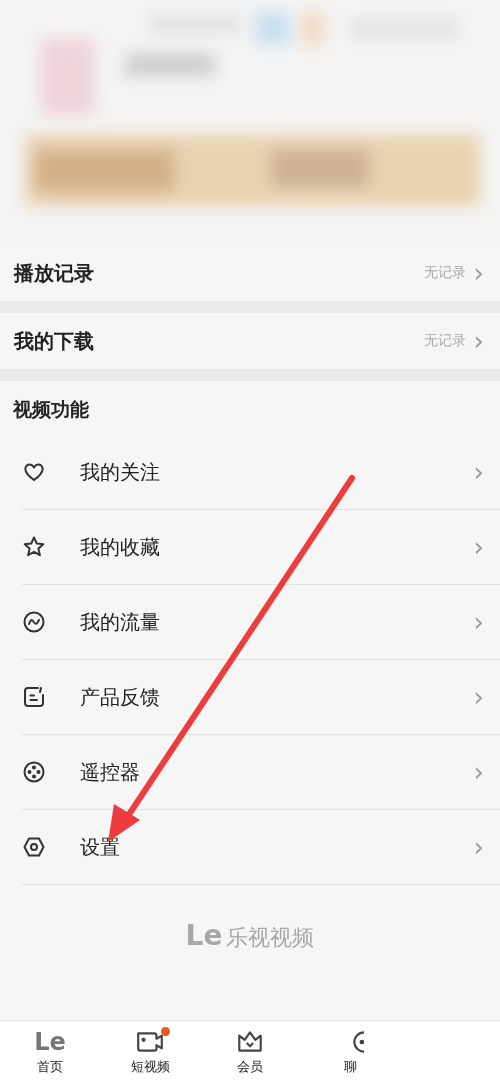 Image resolution: width=500 pixels, height=1083 pixels. What do you see at coordinates (250, 1067) in the screenshot?
I see `tab-label: 会员` at bounding box center [250, 1067].